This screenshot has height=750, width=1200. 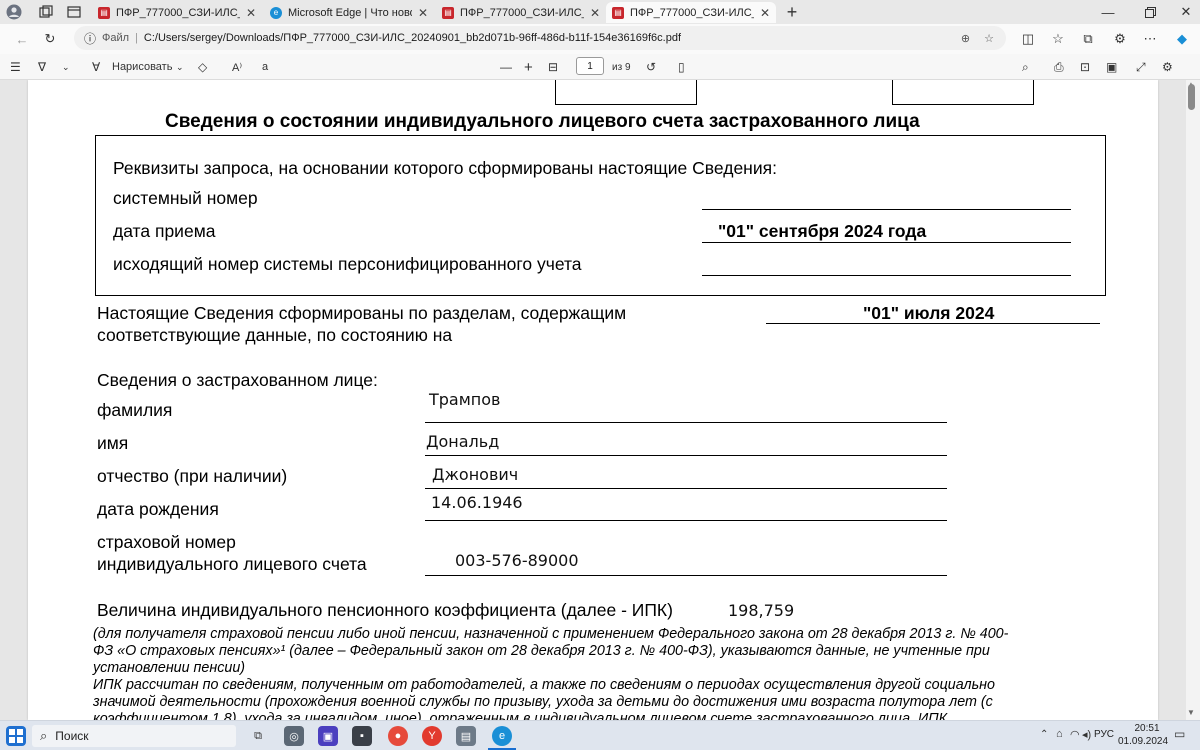 What do you see at coordinates (22, 39) in the screenshot?
I see `back-icon: ←` at bounding box center [22, 39].